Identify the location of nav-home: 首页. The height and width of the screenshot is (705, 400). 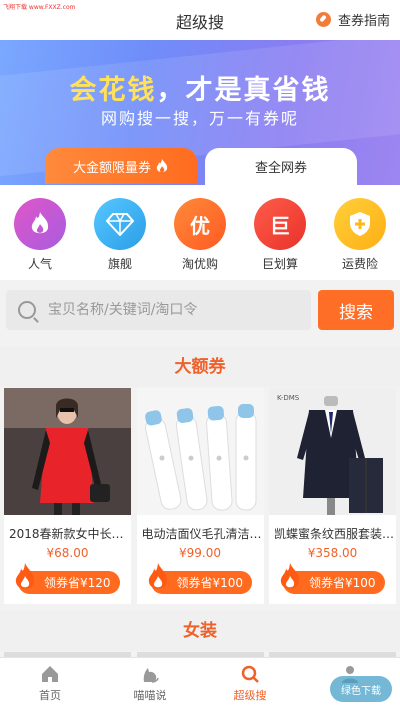
(50, 681).